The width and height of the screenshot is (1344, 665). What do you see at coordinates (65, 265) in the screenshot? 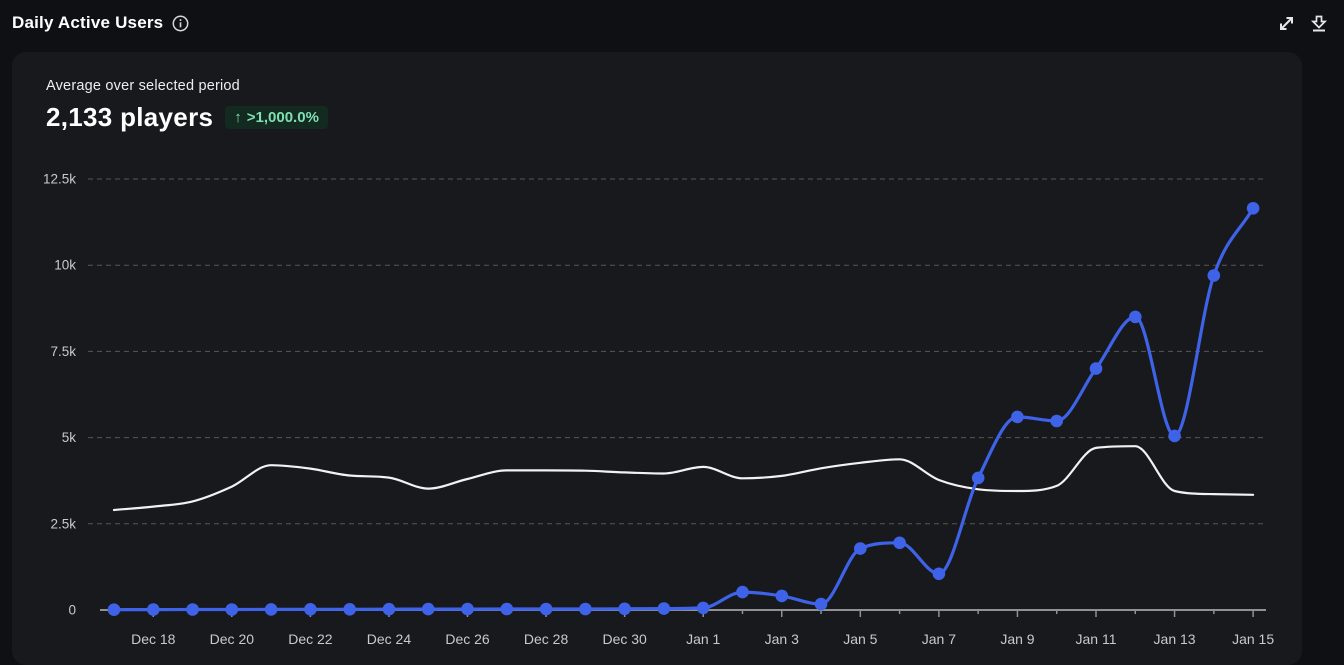
I see `y-tick-label: 10k` at bounding box center [65, 265].